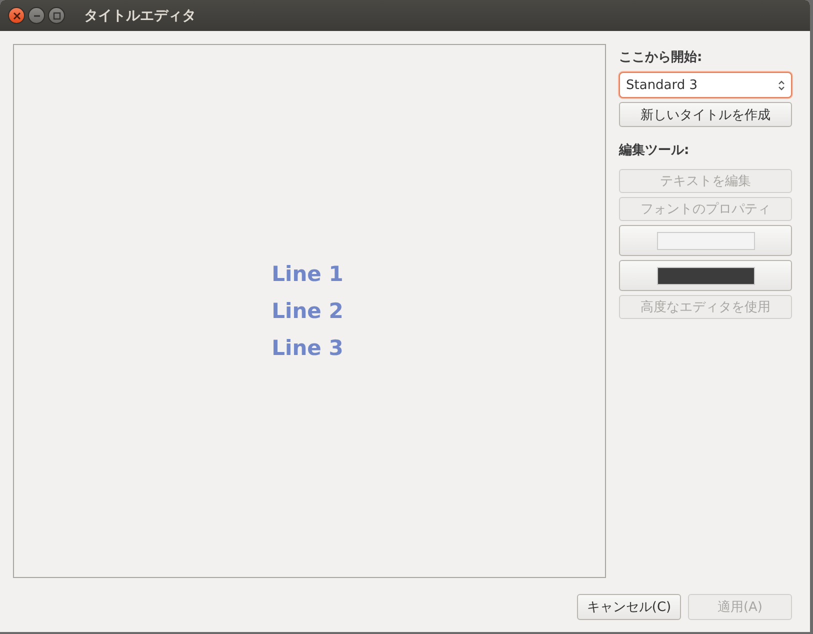  I want to click on section-label: 編集ツール:, so click(654, 150).